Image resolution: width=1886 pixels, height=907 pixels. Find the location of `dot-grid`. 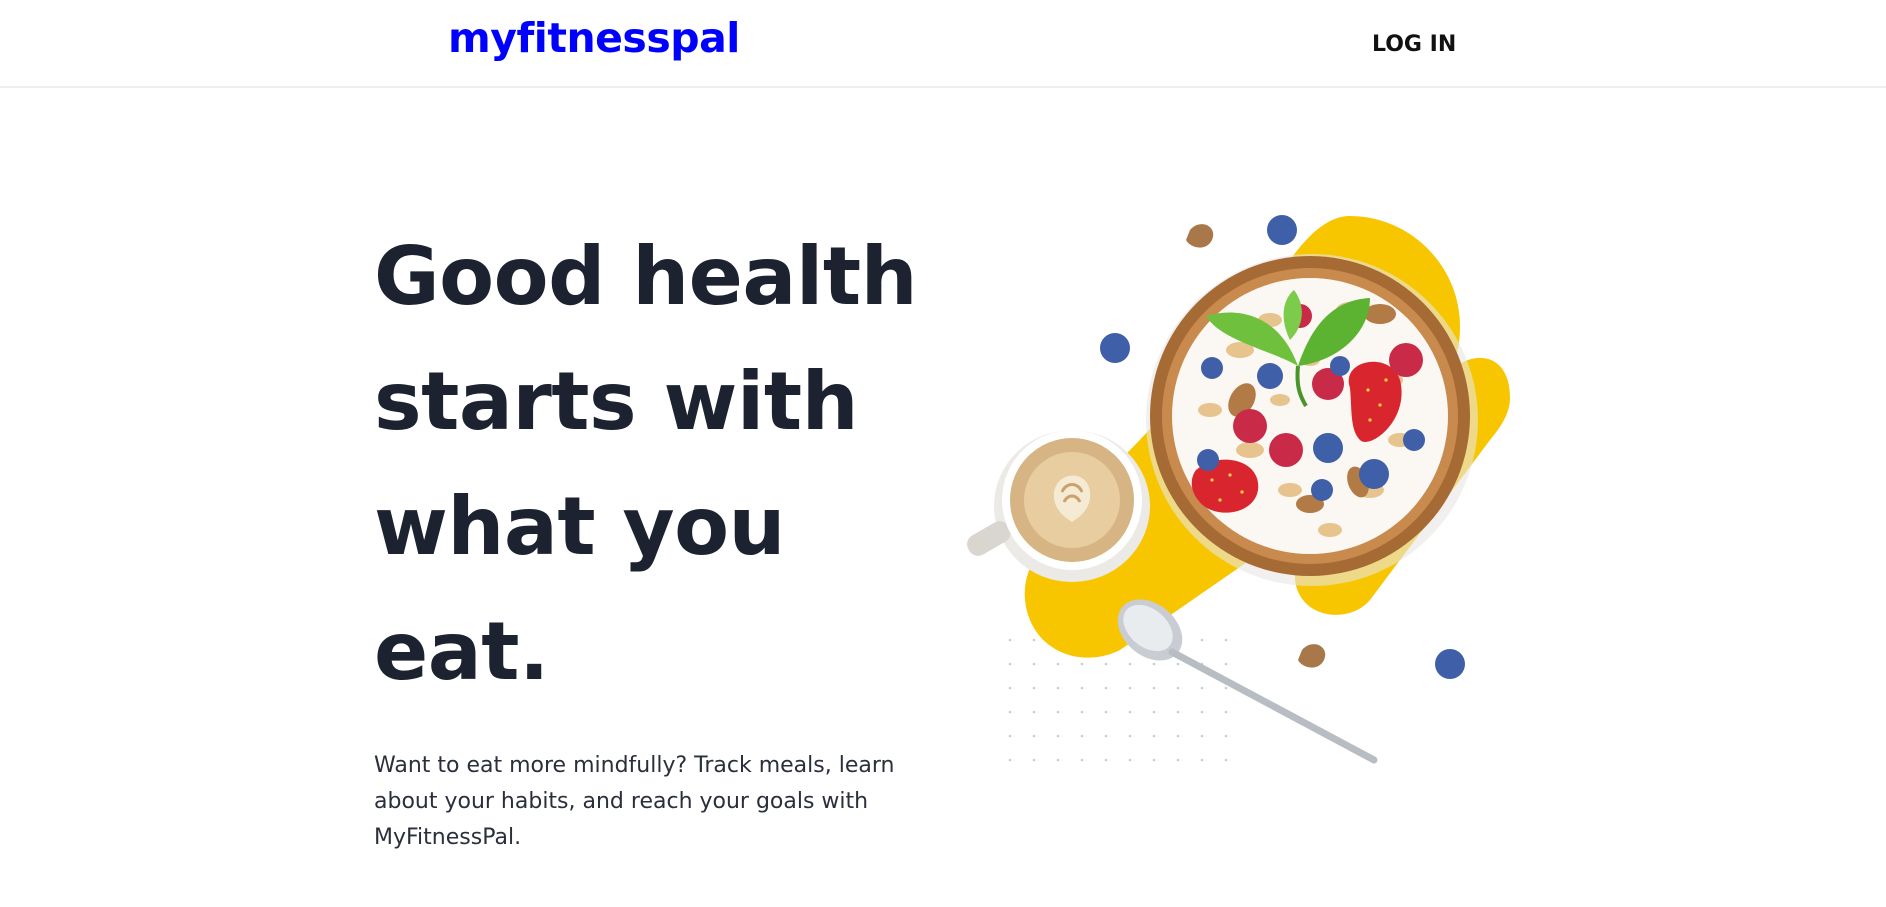

dot-grid is located at coordinates (1118, 700).